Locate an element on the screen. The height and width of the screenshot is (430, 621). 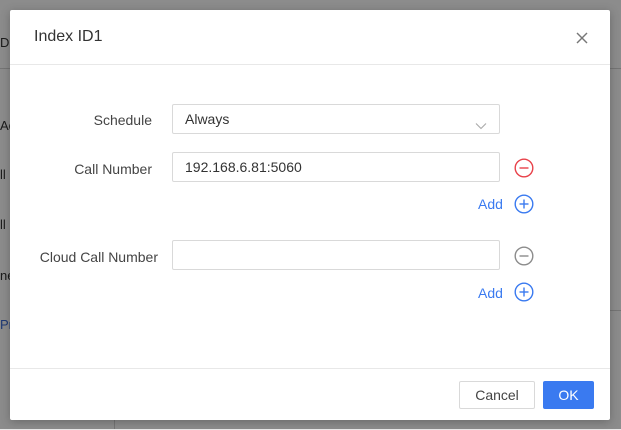
schedule-select: Always is located at coordinates (336, 119).